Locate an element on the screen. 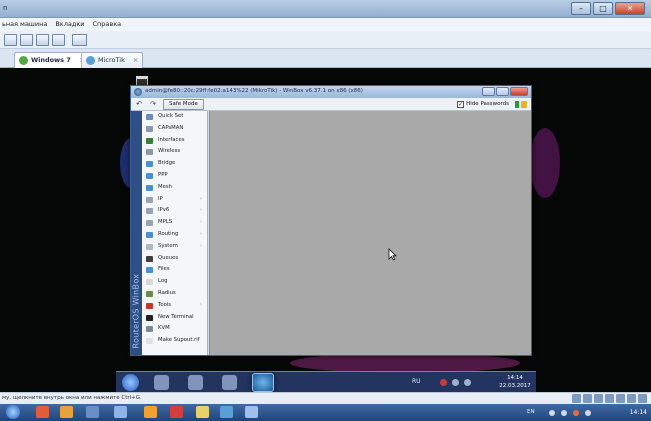 The height and width of the screenshot is (421, 651). menu-item-wireless: Wireless is located at coordinates (174, 152).